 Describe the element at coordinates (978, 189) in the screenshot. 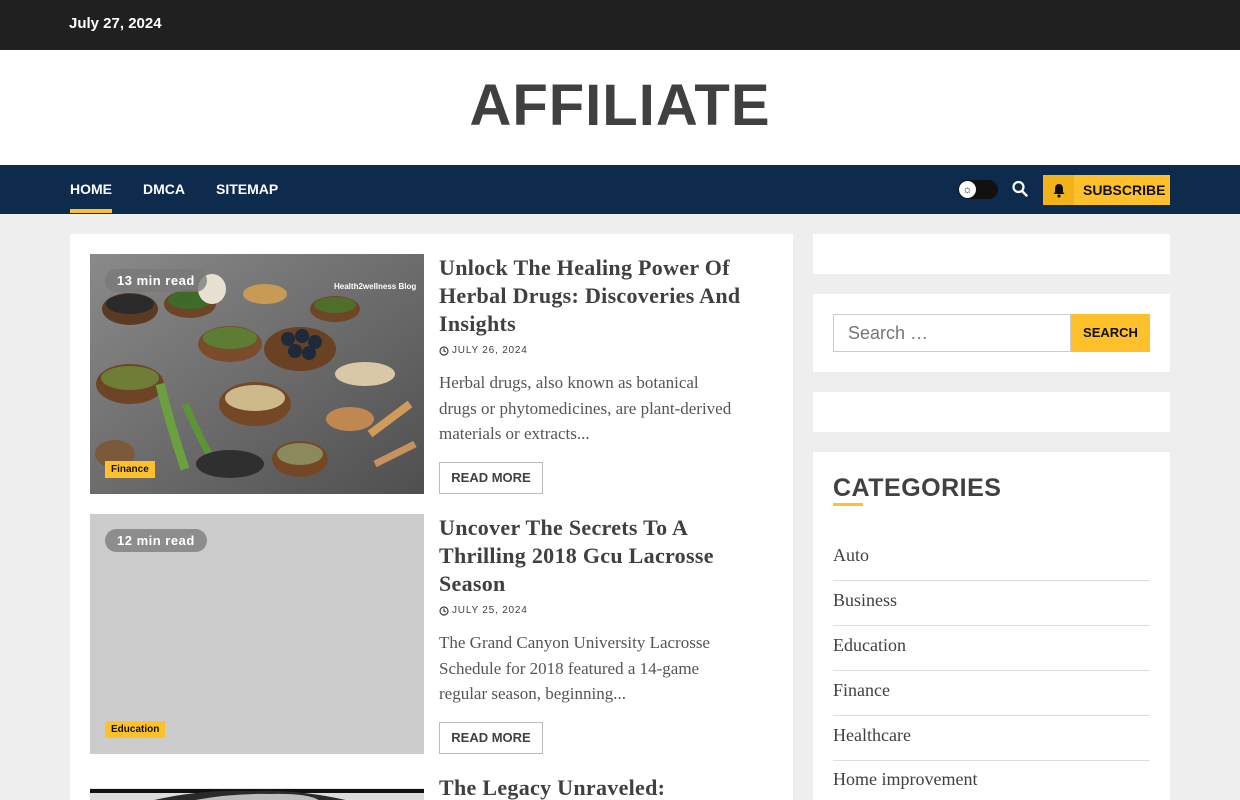

I see `dark-mode-toggle: ☼` at that location.